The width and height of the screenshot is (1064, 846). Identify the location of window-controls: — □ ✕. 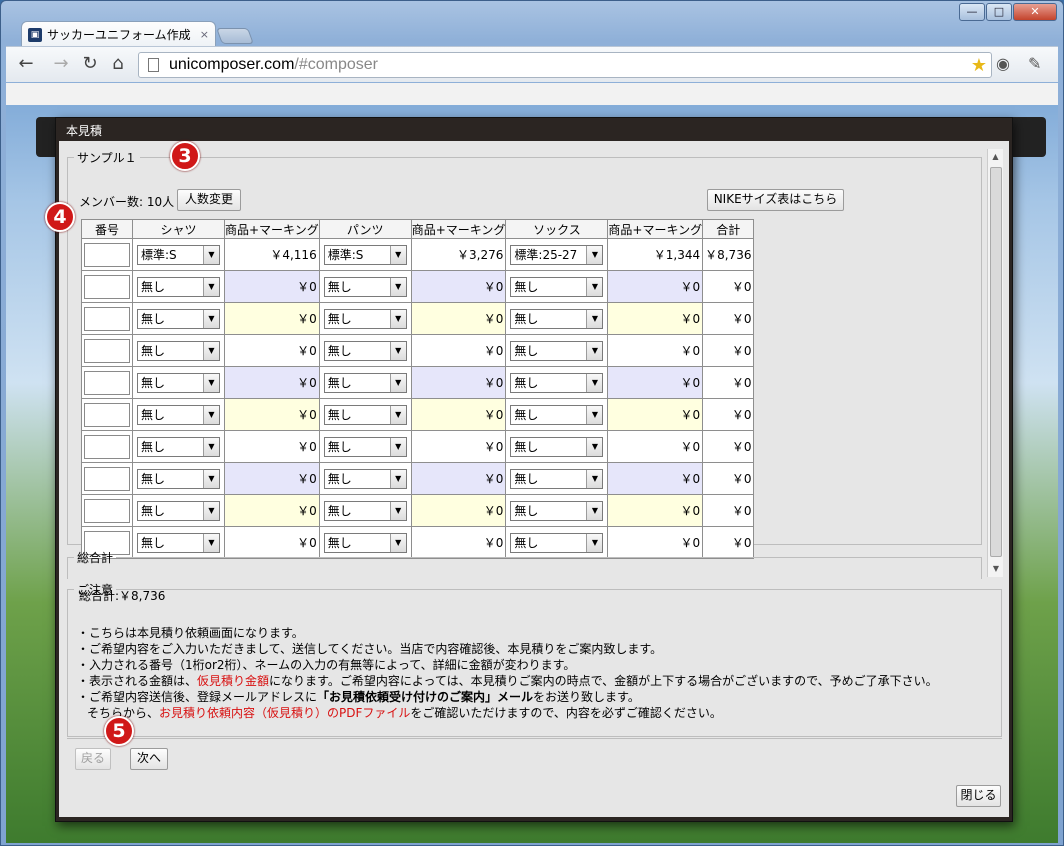
(1008, 12).